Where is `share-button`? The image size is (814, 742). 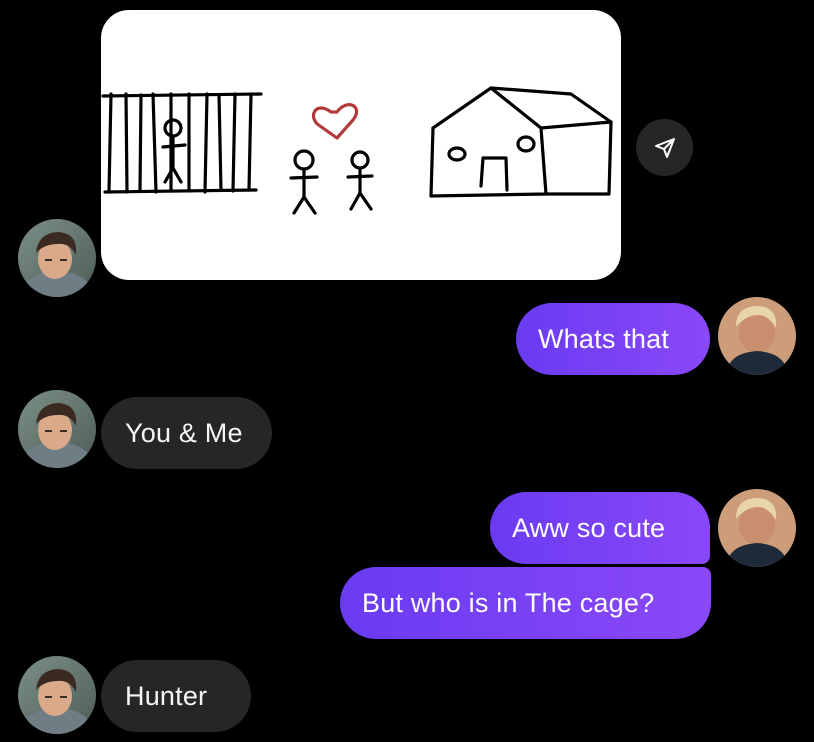 share-button is located at coordinates (664, 147).